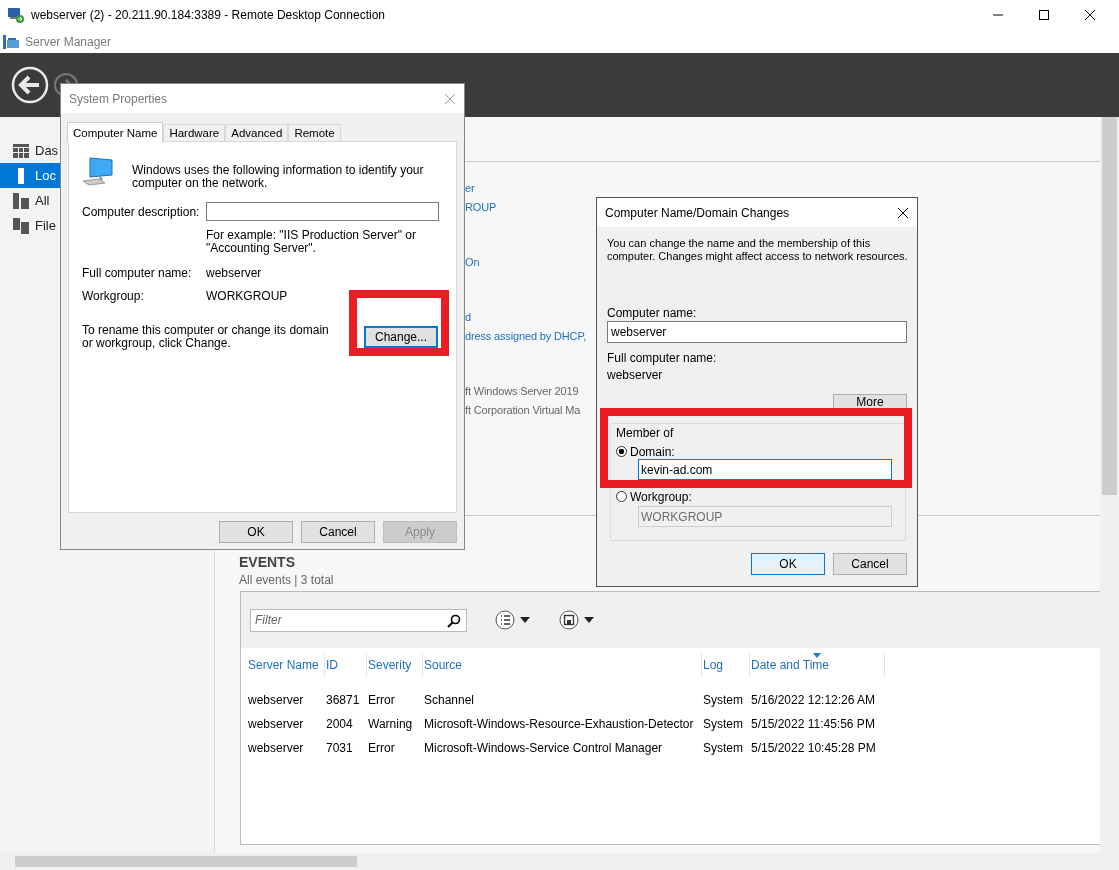 The height and width of the screenshot is (870, 1119). I want to click on field-value: WORKGROUP, so click(247, 296).